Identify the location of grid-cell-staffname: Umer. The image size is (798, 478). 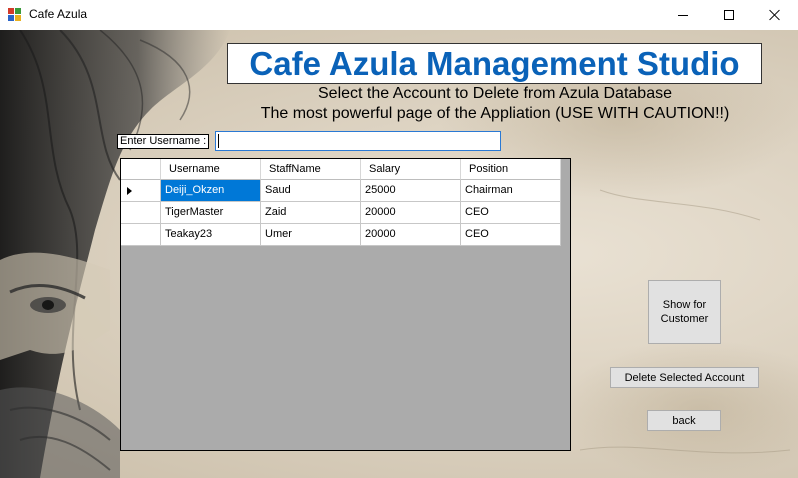
(311, 235).